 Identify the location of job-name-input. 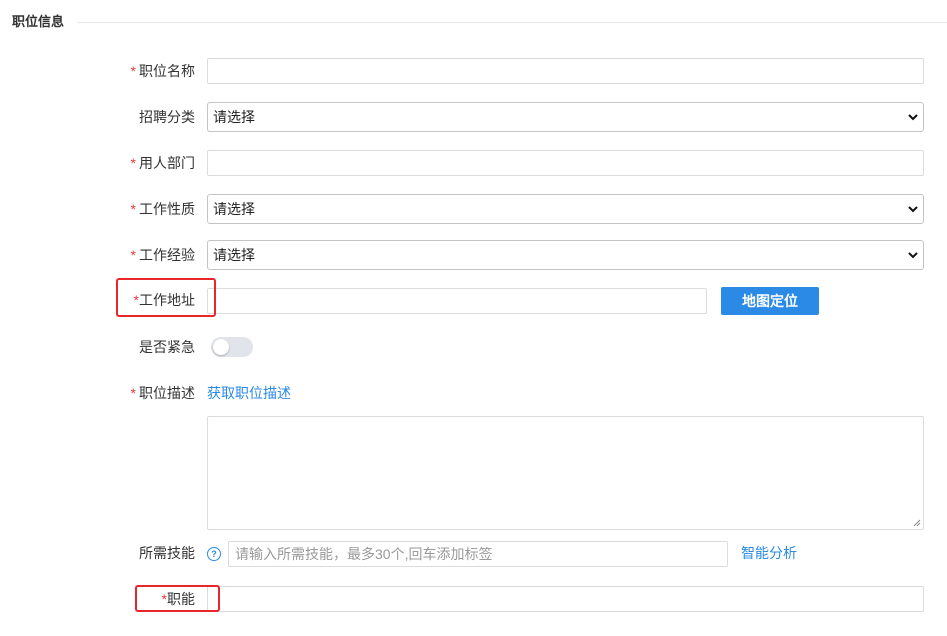
(565, 71).